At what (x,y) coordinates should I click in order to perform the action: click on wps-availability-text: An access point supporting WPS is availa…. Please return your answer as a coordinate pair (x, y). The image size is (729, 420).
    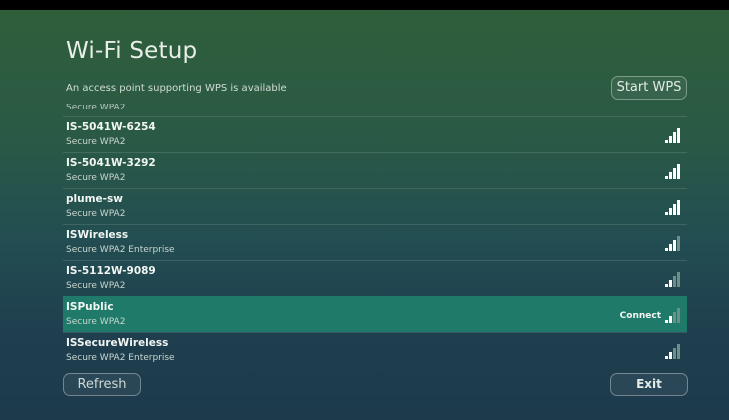
    Looking at the image, I should click on (176, 88).